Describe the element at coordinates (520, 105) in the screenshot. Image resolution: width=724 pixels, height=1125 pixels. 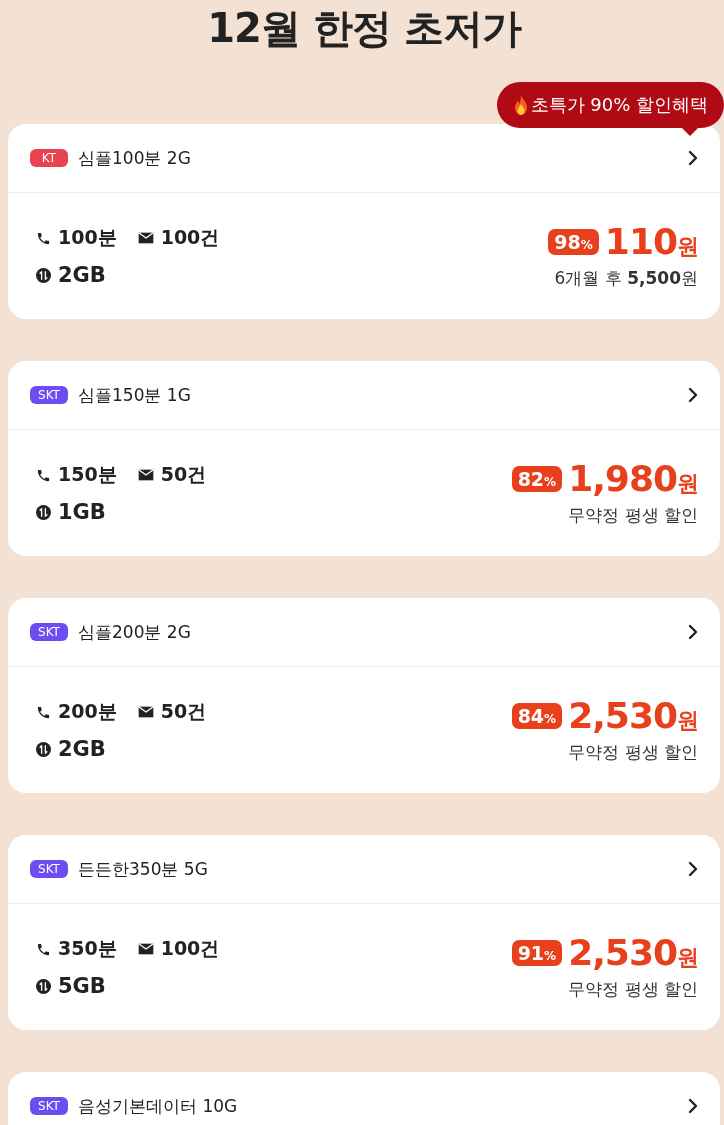
I see `flame-icon` at that location.